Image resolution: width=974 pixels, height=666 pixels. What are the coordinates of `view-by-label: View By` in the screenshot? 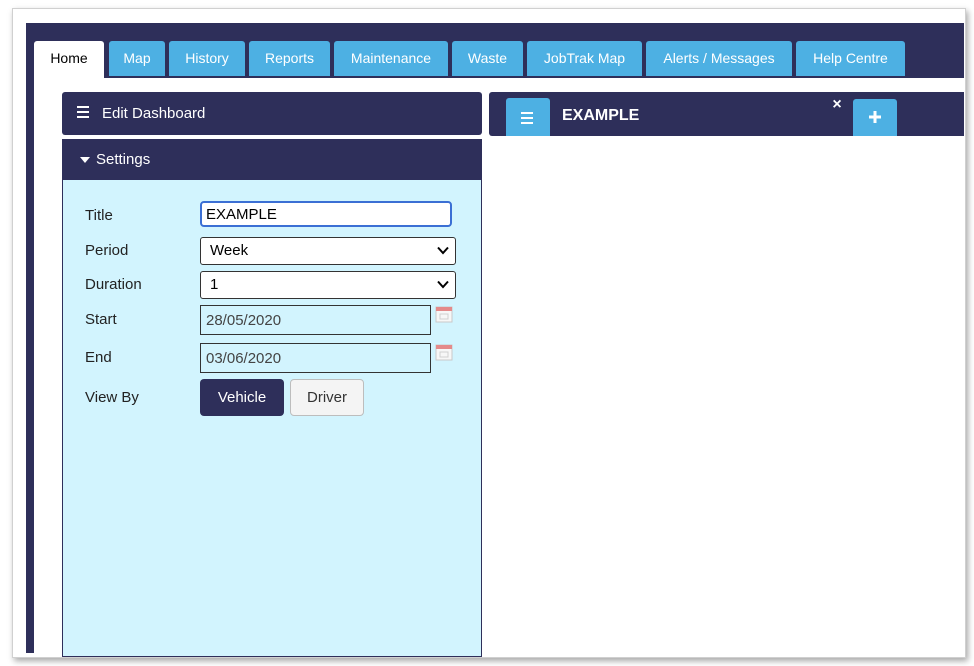 It's located at (112, 397).